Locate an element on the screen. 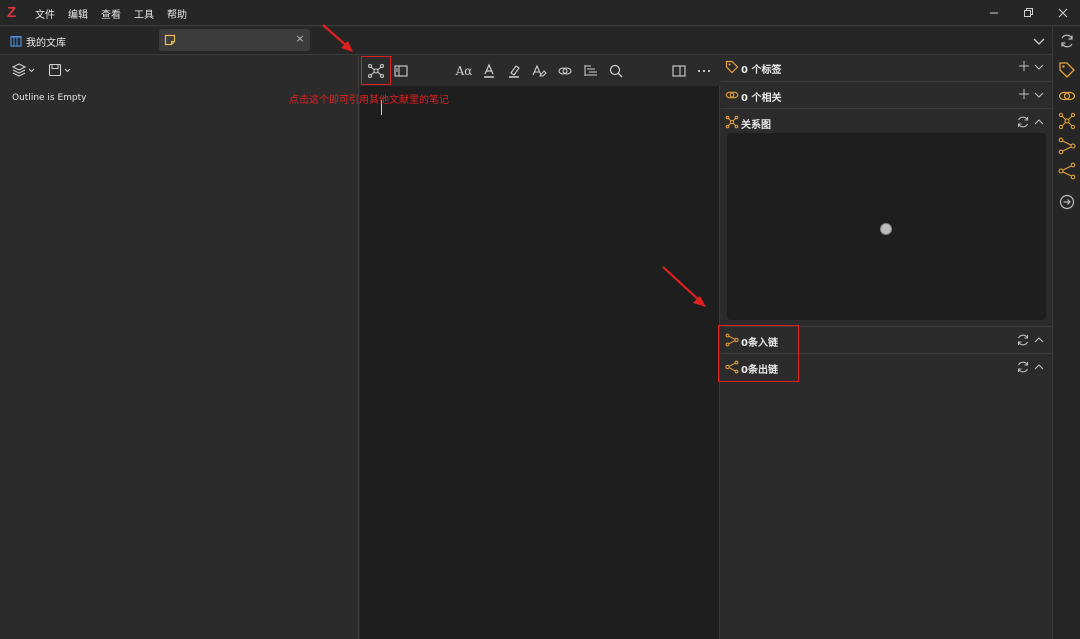 The height and width of the screenshot is (639, 1080). note-icon is located at coordinates (170, 40).